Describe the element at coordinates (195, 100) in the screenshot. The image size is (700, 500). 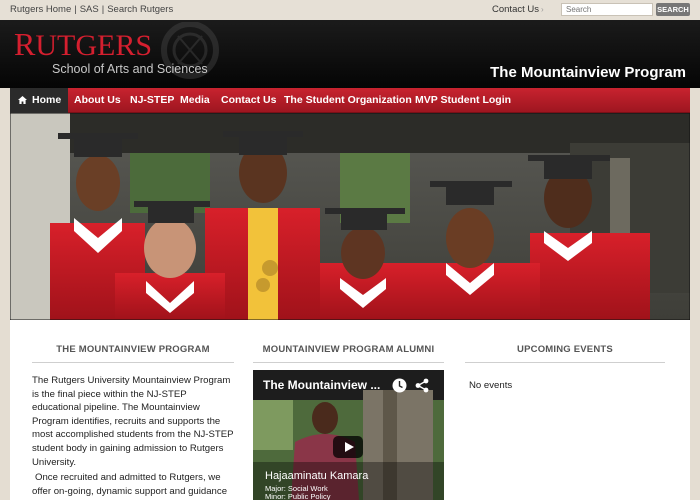
I see `nav-item-media: Media` at that location.